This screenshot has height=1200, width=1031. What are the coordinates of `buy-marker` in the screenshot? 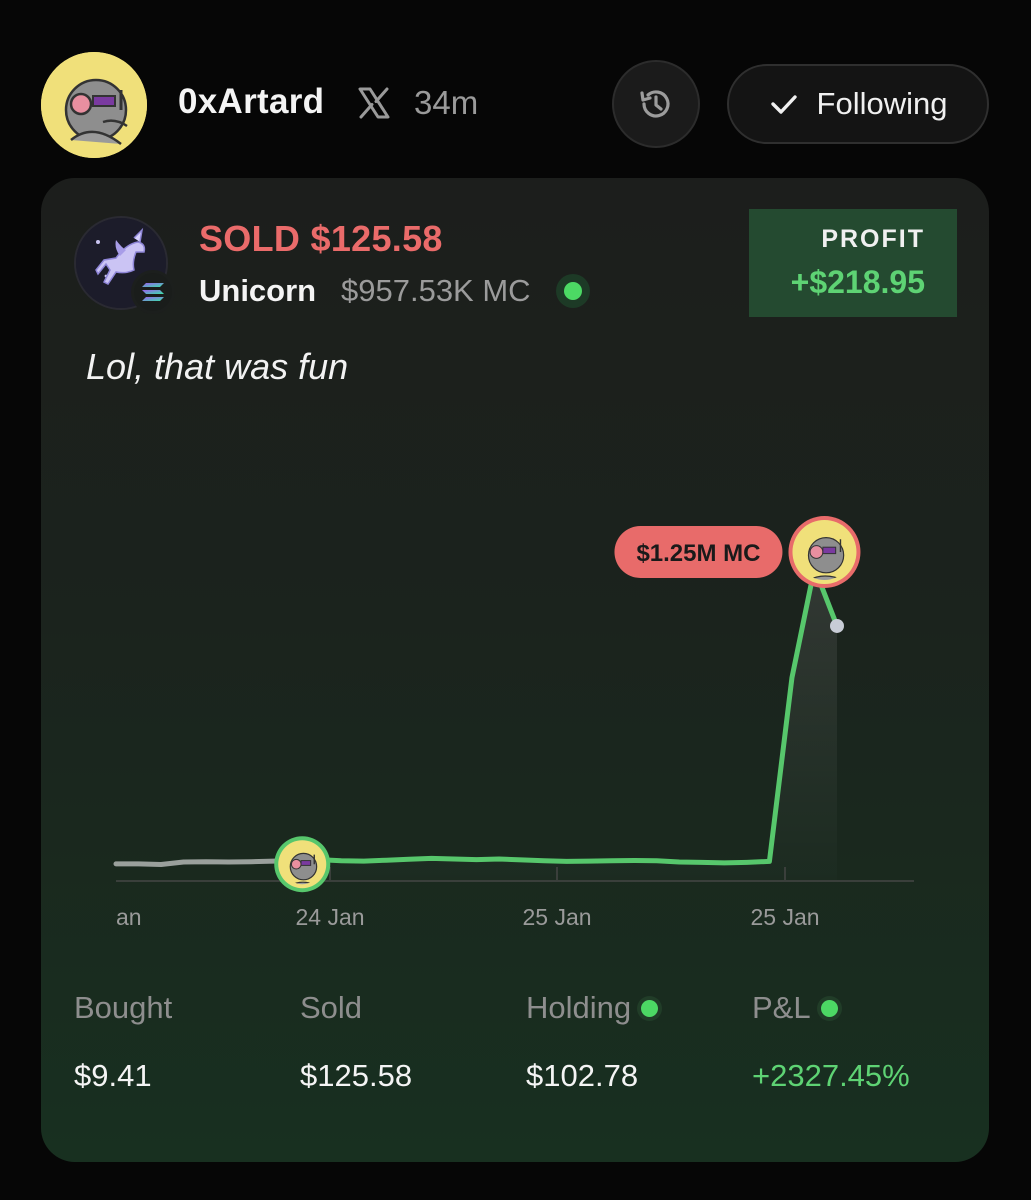 It's located at (302, 864).